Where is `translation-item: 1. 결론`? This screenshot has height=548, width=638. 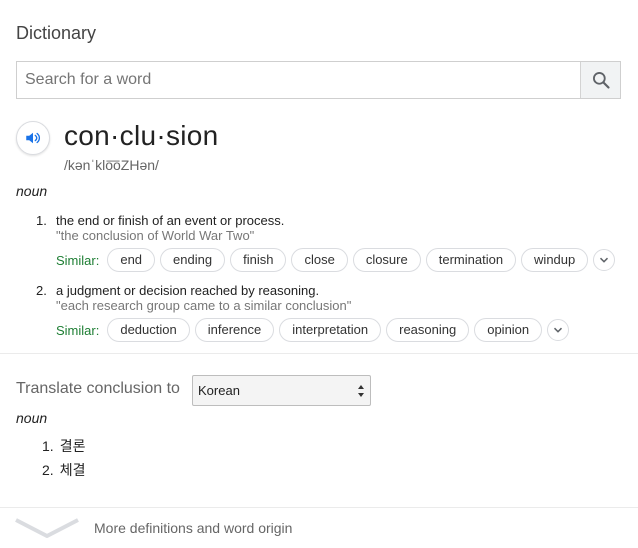
translation-item: 1. 결론 is located at coordinates (66, 446).